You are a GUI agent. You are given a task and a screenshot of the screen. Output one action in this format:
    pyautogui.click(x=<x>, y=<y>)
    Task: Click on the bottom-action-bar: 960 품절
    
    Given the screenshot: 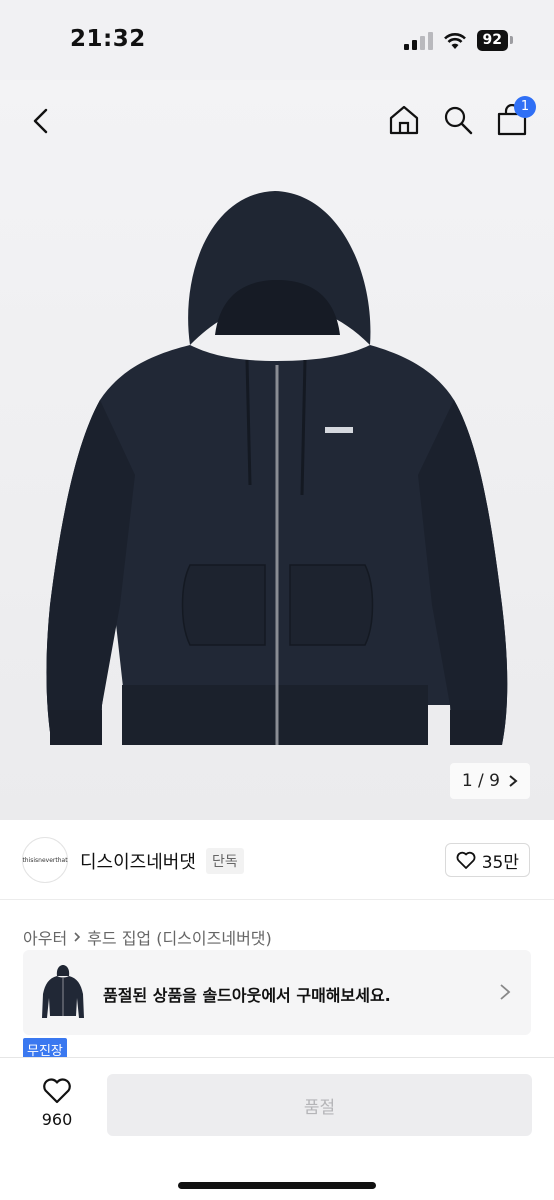 What is the action you would take?
    pyautogui.click(x=277, y=1128)
    